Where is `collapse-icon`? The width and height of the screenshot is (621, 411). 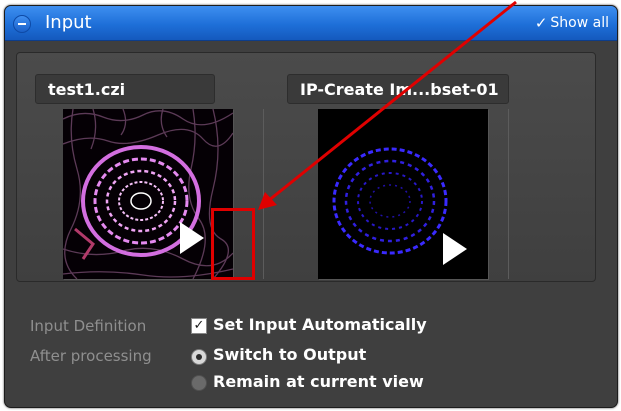 collapse-icon is located at coordinates (22, 24).